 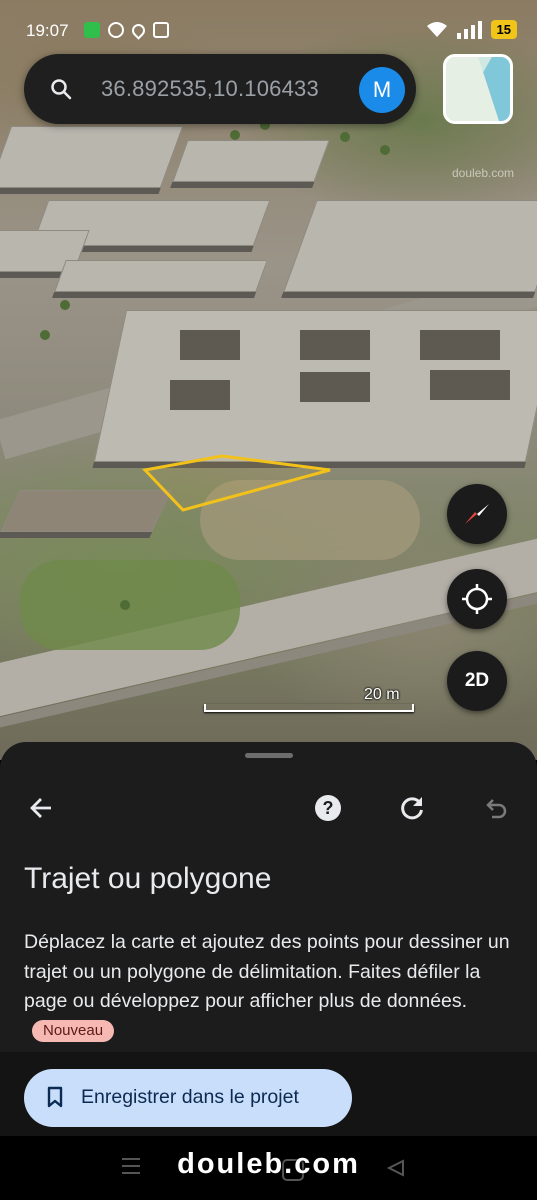 I want to click on back-arrow-icon, so click(x=40, y=808).